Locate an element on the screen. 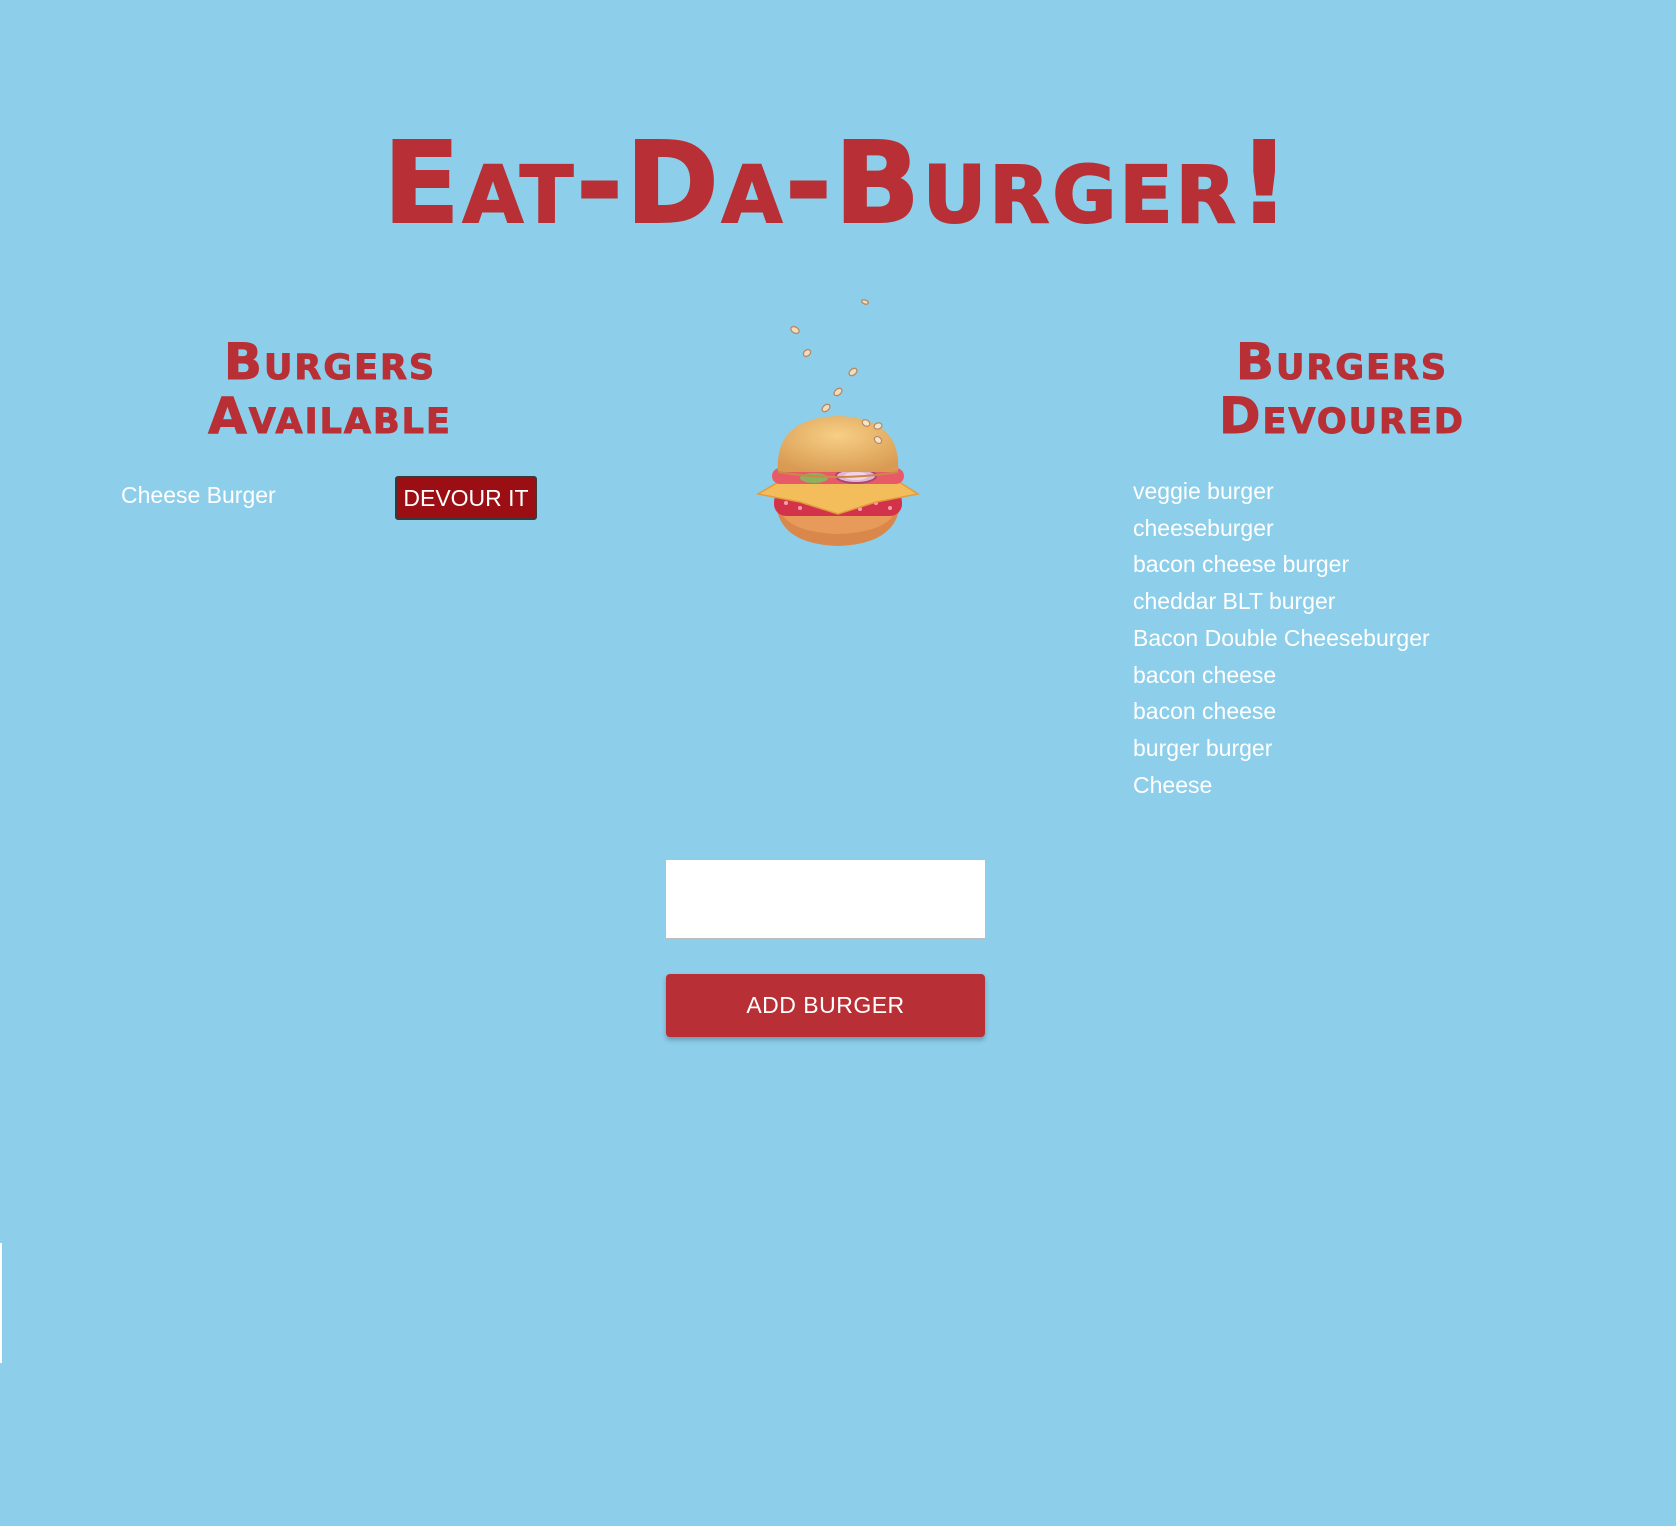 The image size is (1676, 1526). edge-divider is located at coordinates (1, 1303).